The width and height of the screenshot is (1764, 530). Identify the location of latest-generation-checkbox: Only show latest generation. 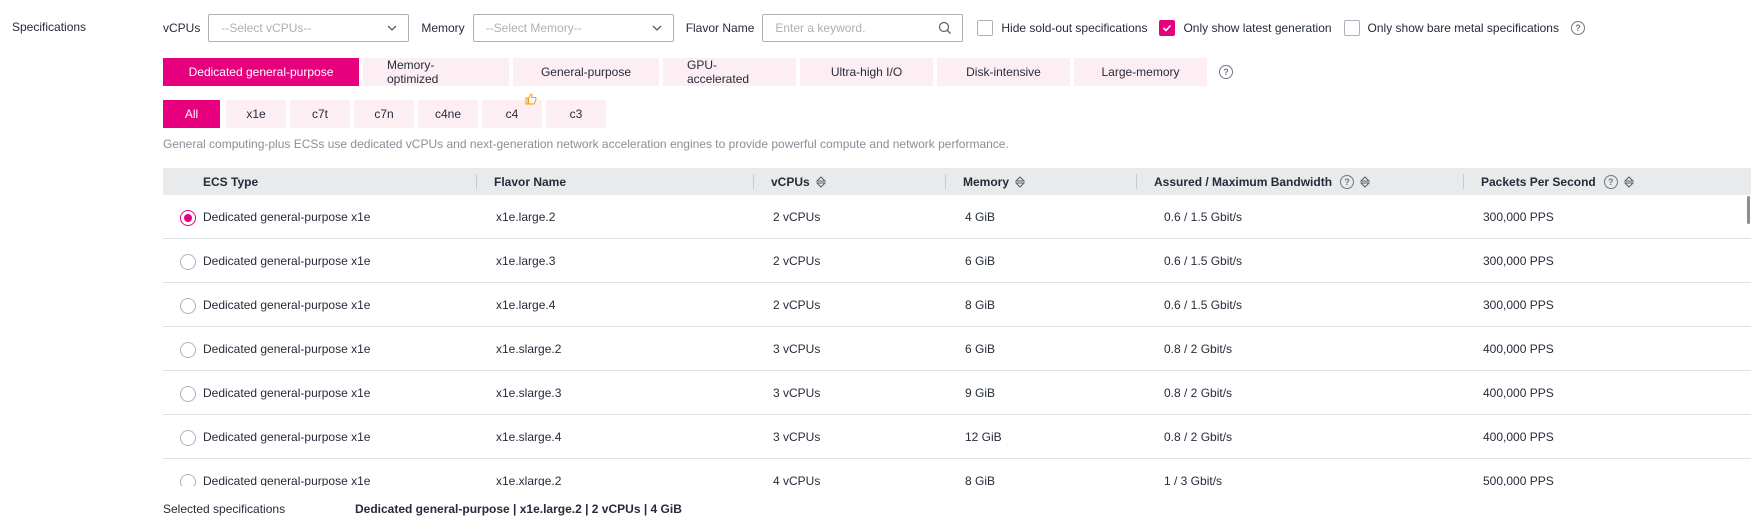
(1245, 28).